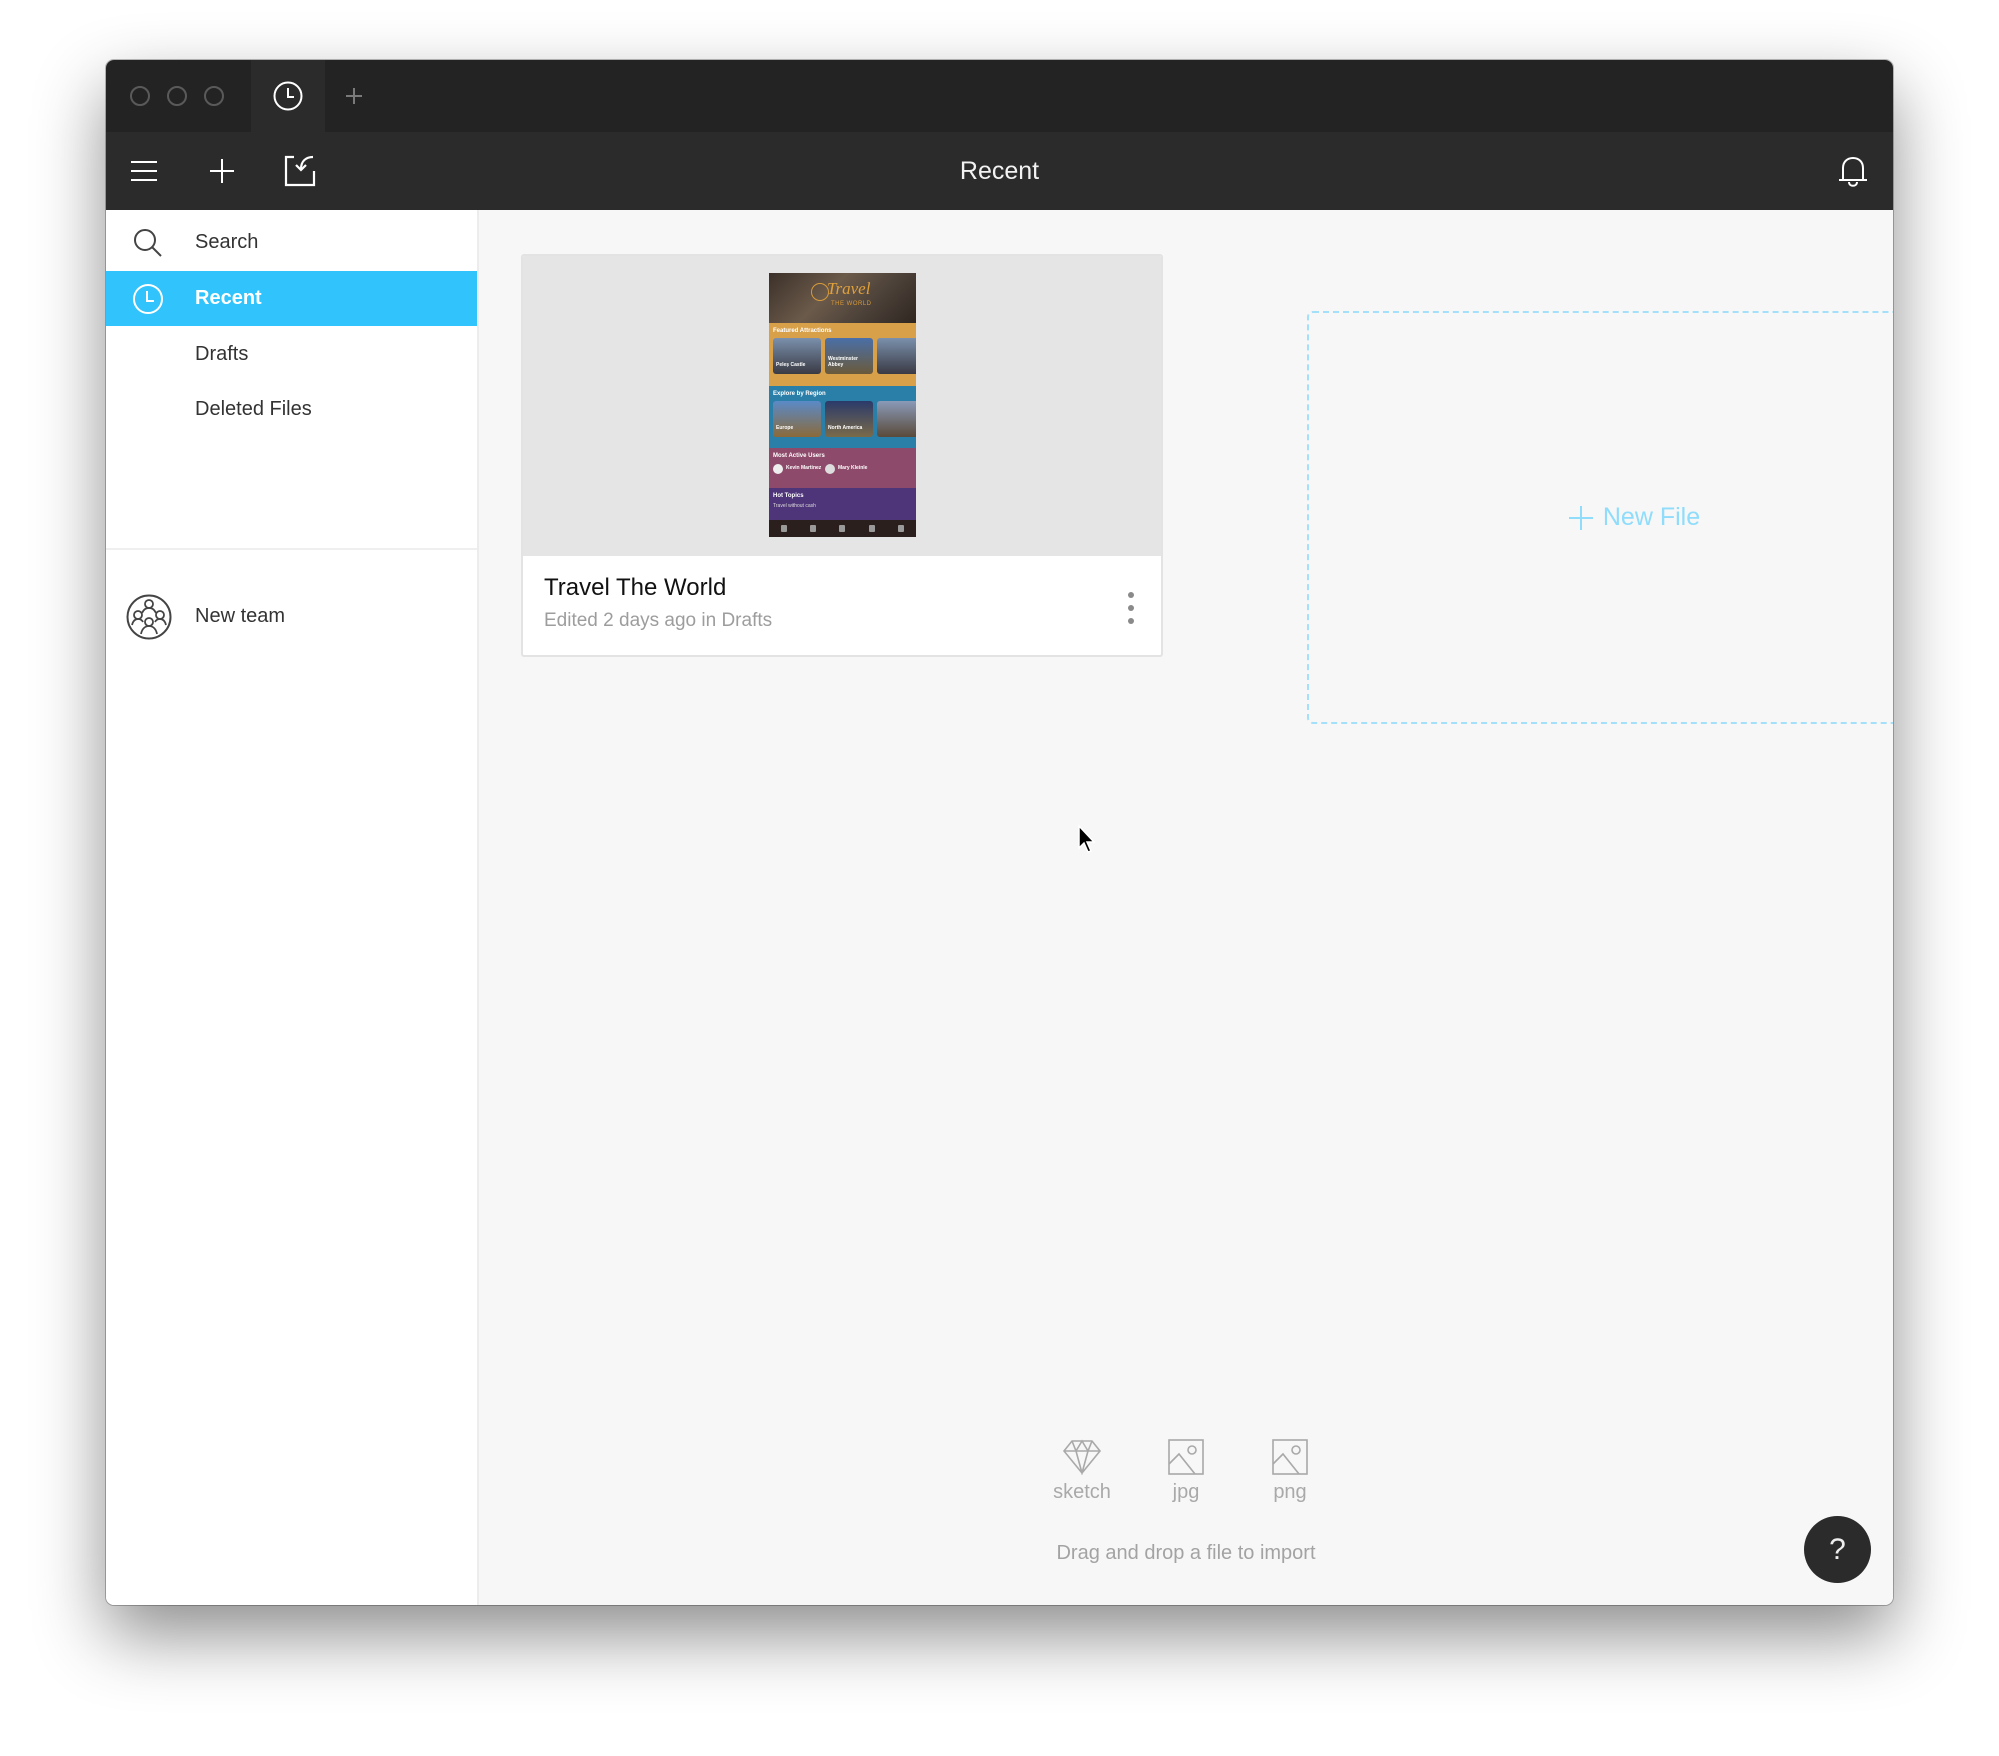 The height and width of the screenshot is (1756, 1999). I want to click on sidebar-item-drafts: Drafts, so click(291, 354).